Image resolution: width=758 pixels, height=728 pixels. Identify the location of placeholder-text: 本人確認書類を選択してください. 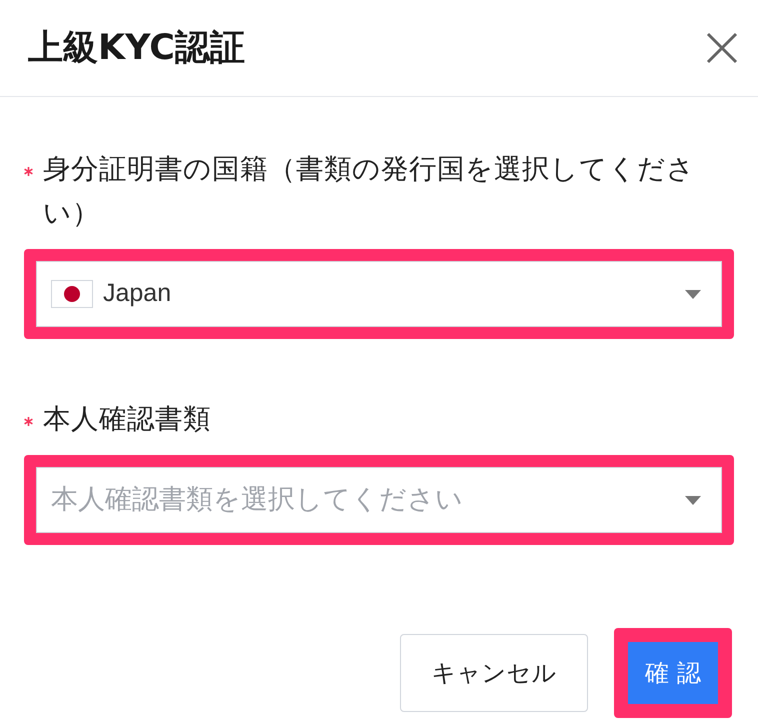
(257, 499).